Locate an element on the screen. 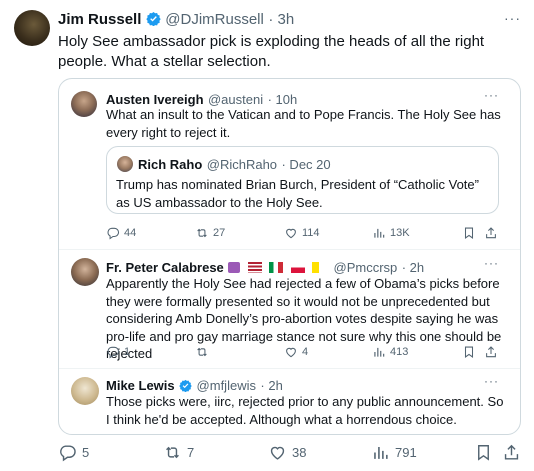 The width and height of the screenshot is (534, 471). views-button: 791 is located at coordinates (394, 452).